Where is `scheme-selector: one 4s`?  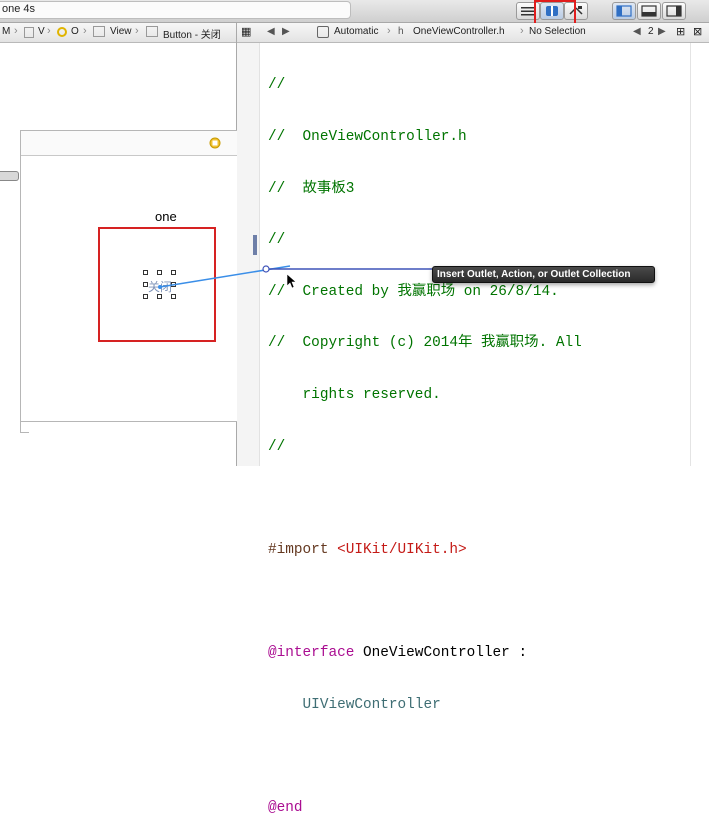 scheme-selector: one 4s is located at coordinates (175, 10).